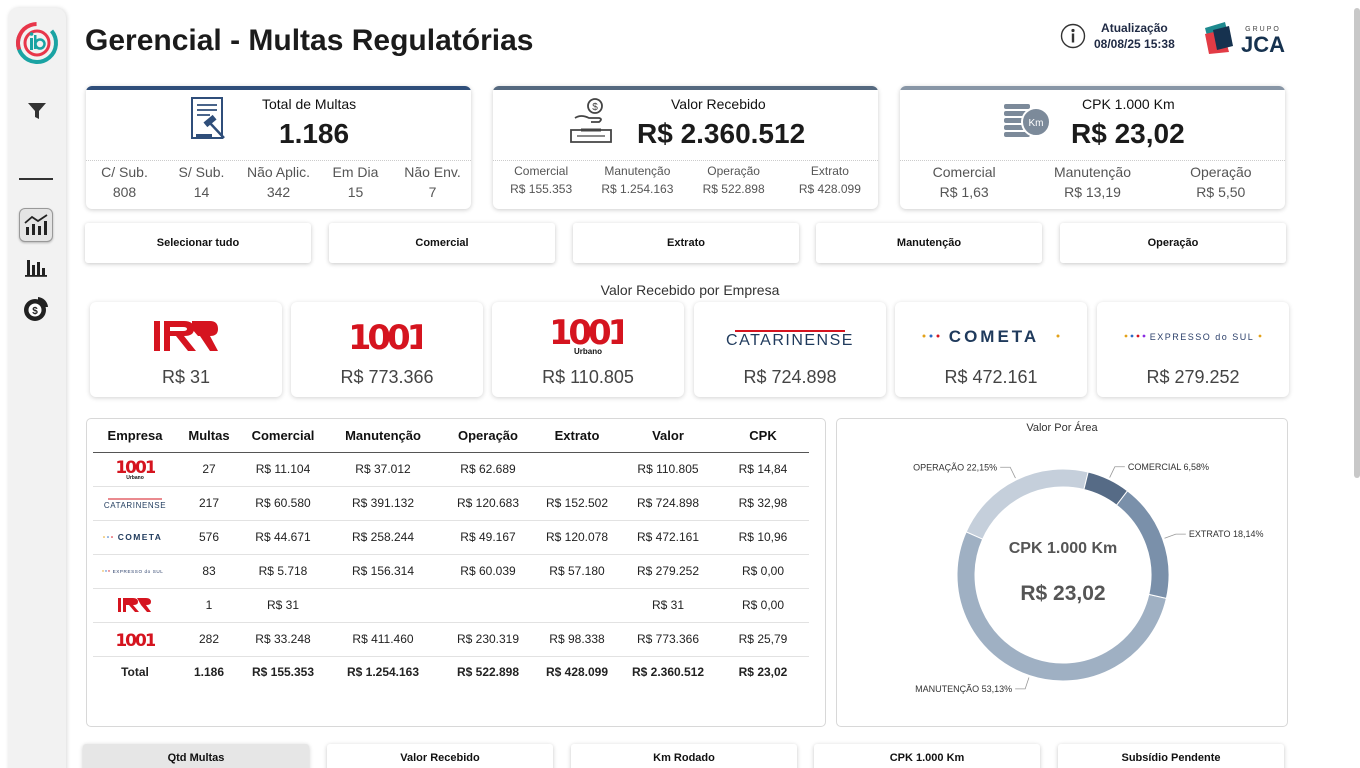  Describe the element at coordinates (283, 571) in the screenshot. I see `table-cell: R$ 5.718` at that location.